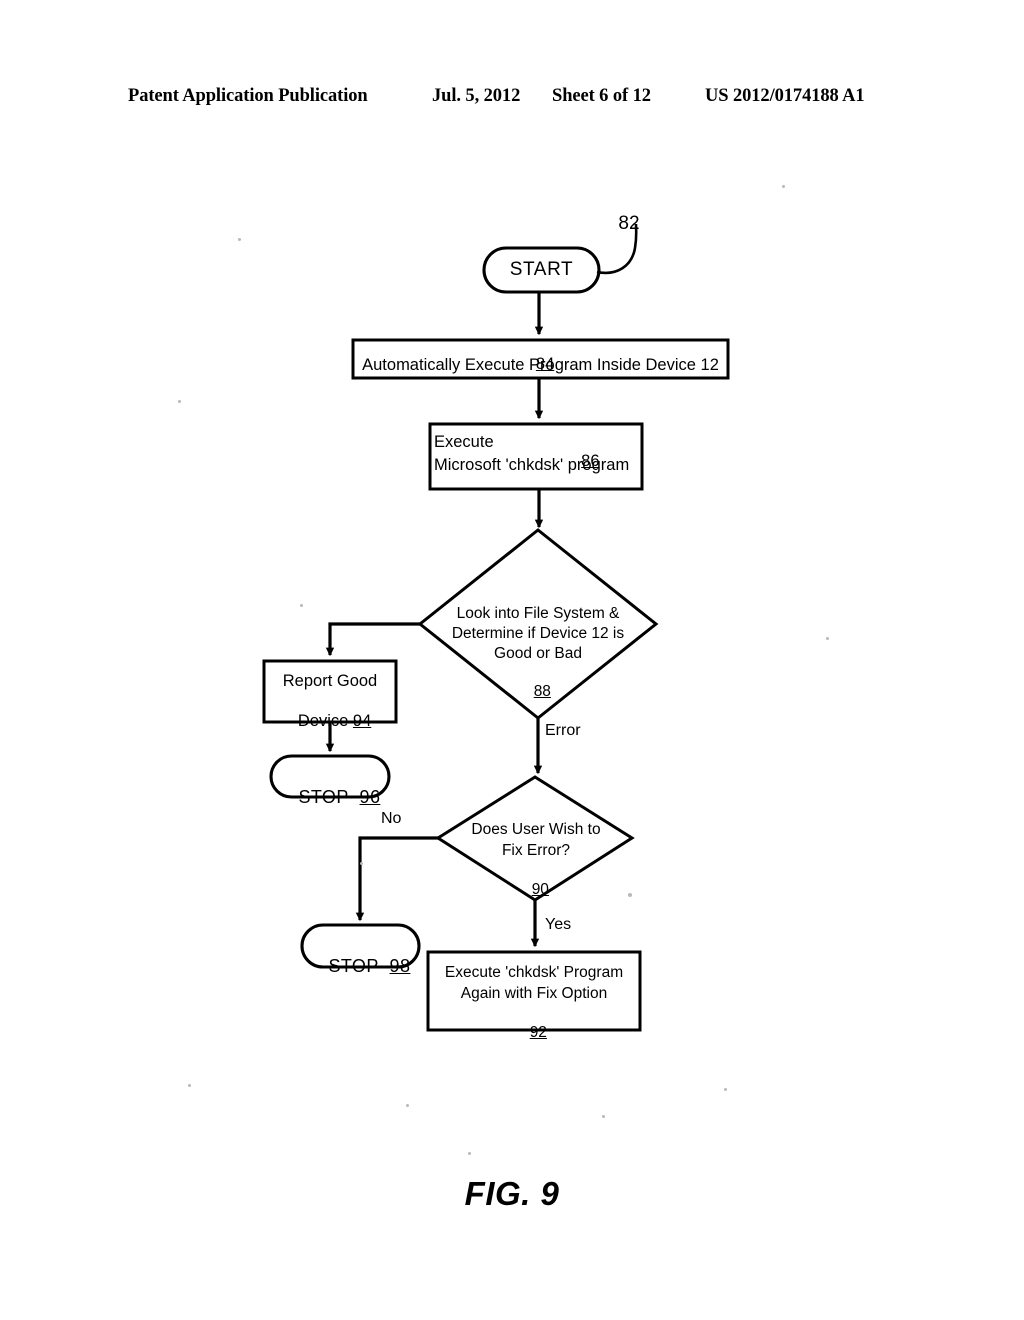  What do you see at coordinates (534, 972) in the screenshot?
I see `step-92-line1: Execute 'chkdsk' Program` at bounding box center [534, 972].